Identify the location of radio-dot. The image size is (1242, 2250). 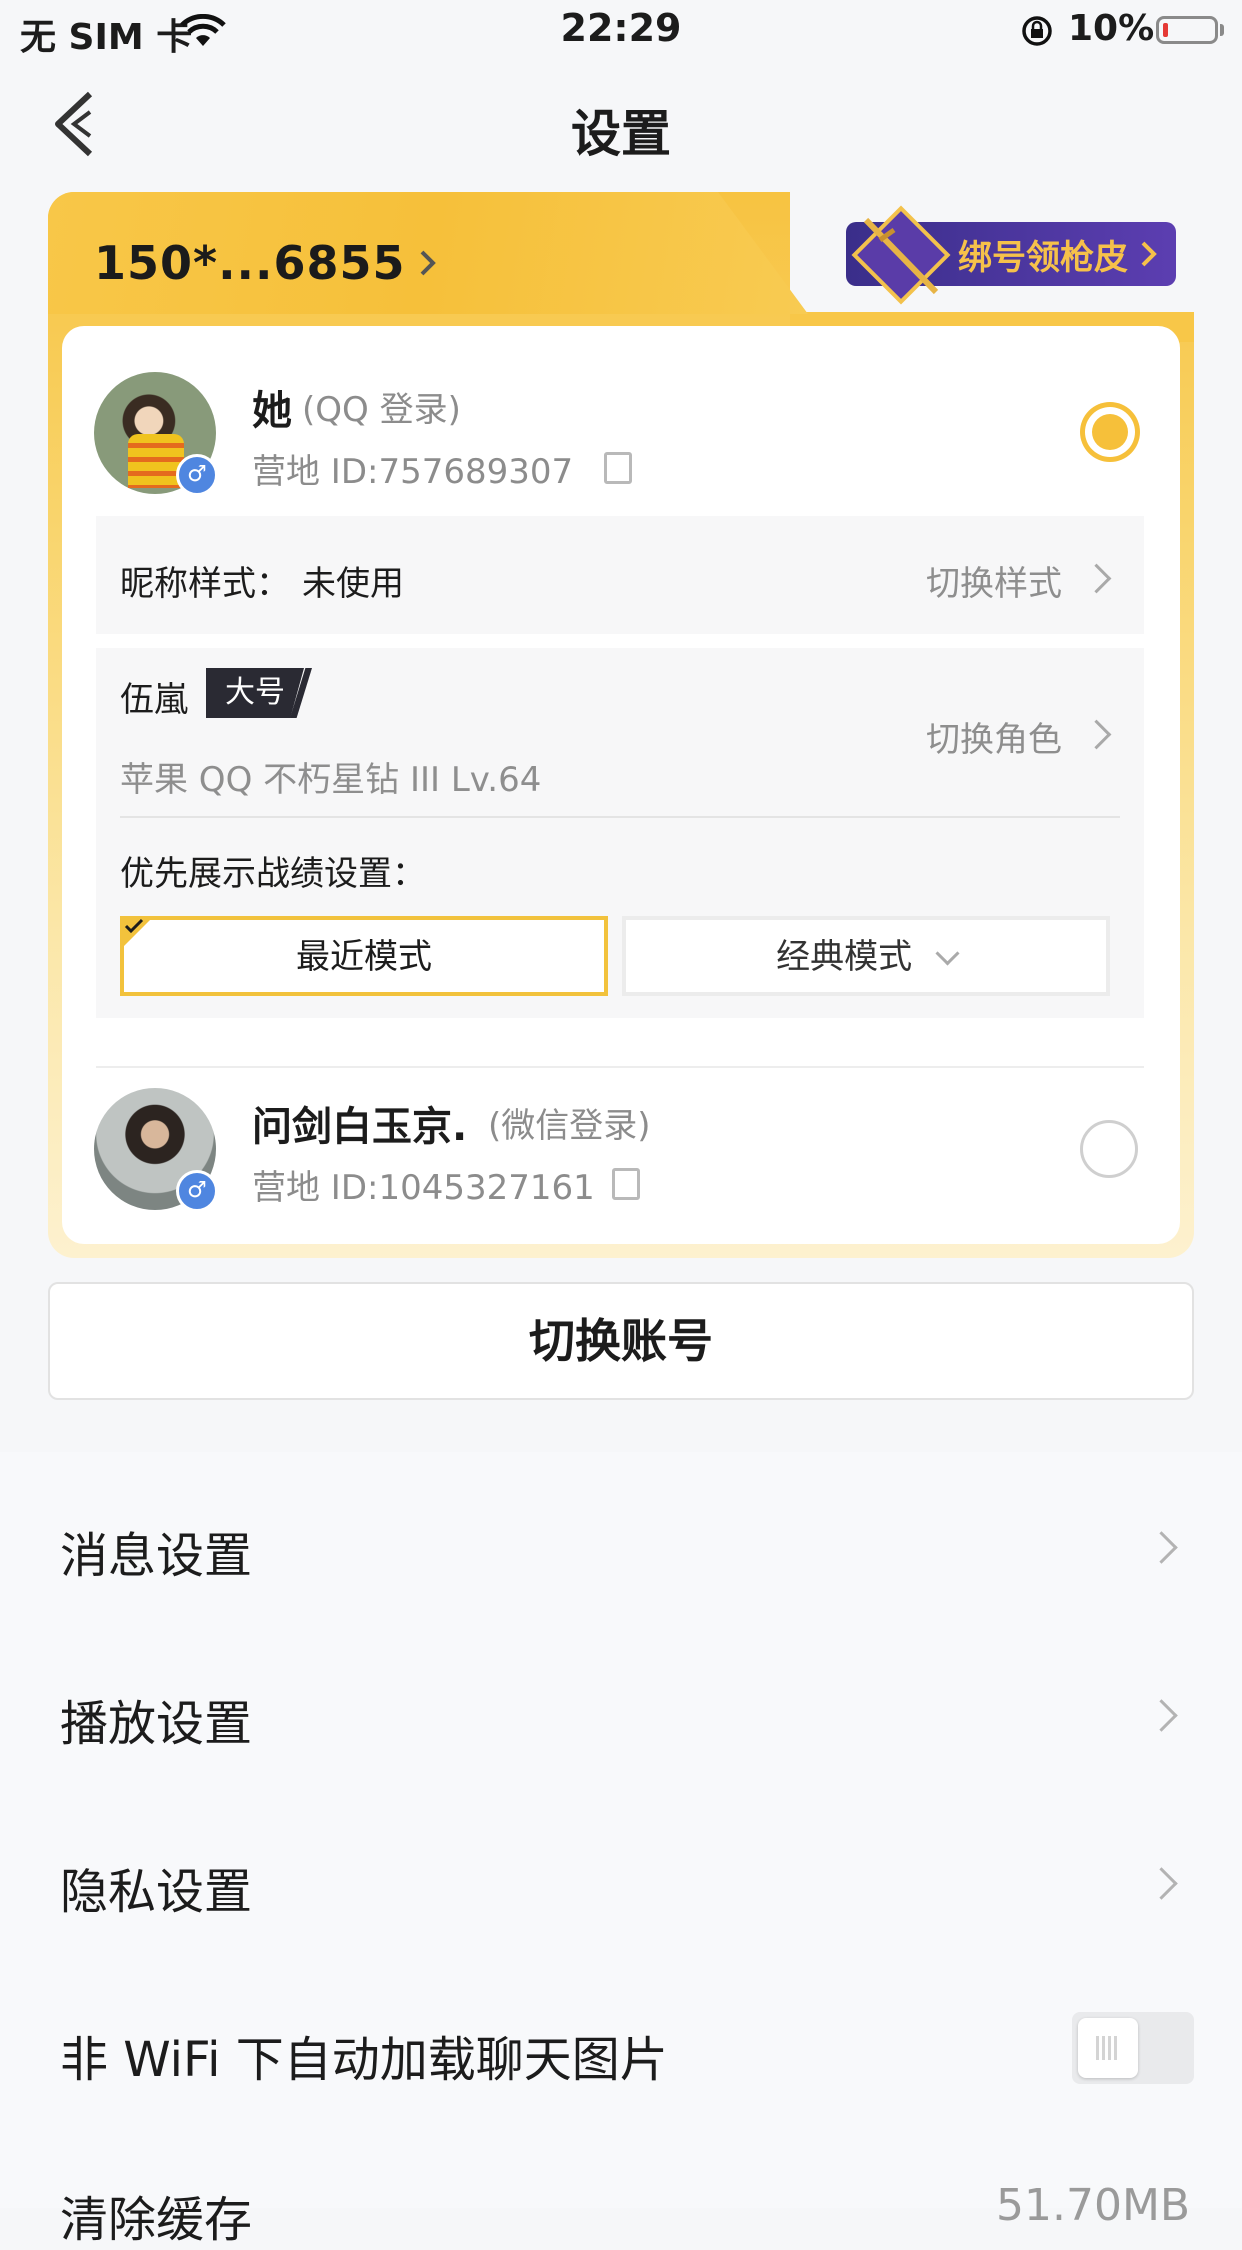
(1110, 432).